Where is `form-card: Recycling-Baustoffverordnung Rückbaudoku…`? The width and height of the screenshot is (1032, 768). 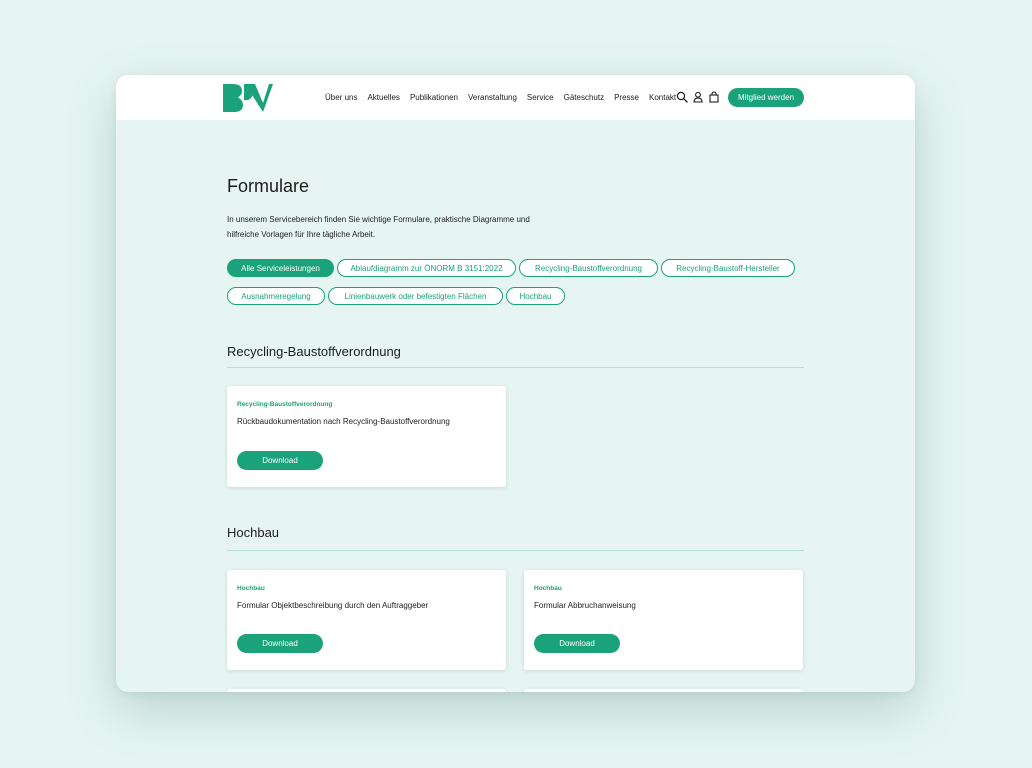 form-card: Recycling-Baustoffverordnung Rückbaudoku… is located at coordinates (366, 436).